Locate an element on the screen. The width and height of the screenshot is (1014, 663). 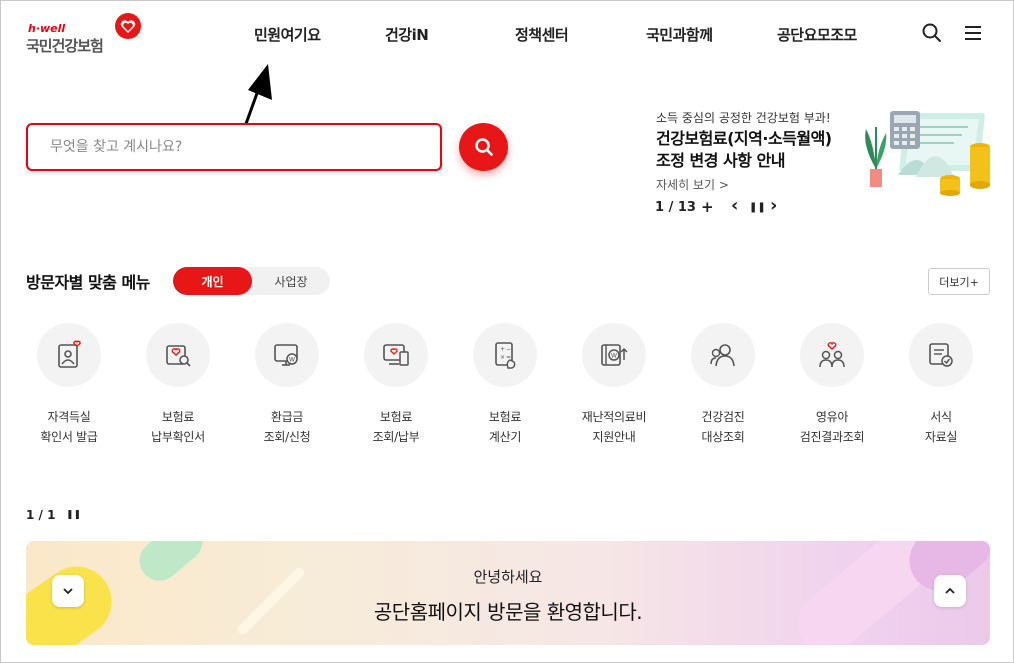
welcome-greeting: 안녕하세요 is located at coordinates (508, 577).